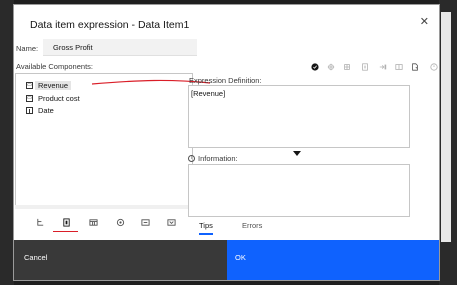 The width and height of the screenshot is (457, 285). What do you see at coordinates (29, 110) in the screenshot?
I see `dimension-icon` at bounding box center [29, 110].